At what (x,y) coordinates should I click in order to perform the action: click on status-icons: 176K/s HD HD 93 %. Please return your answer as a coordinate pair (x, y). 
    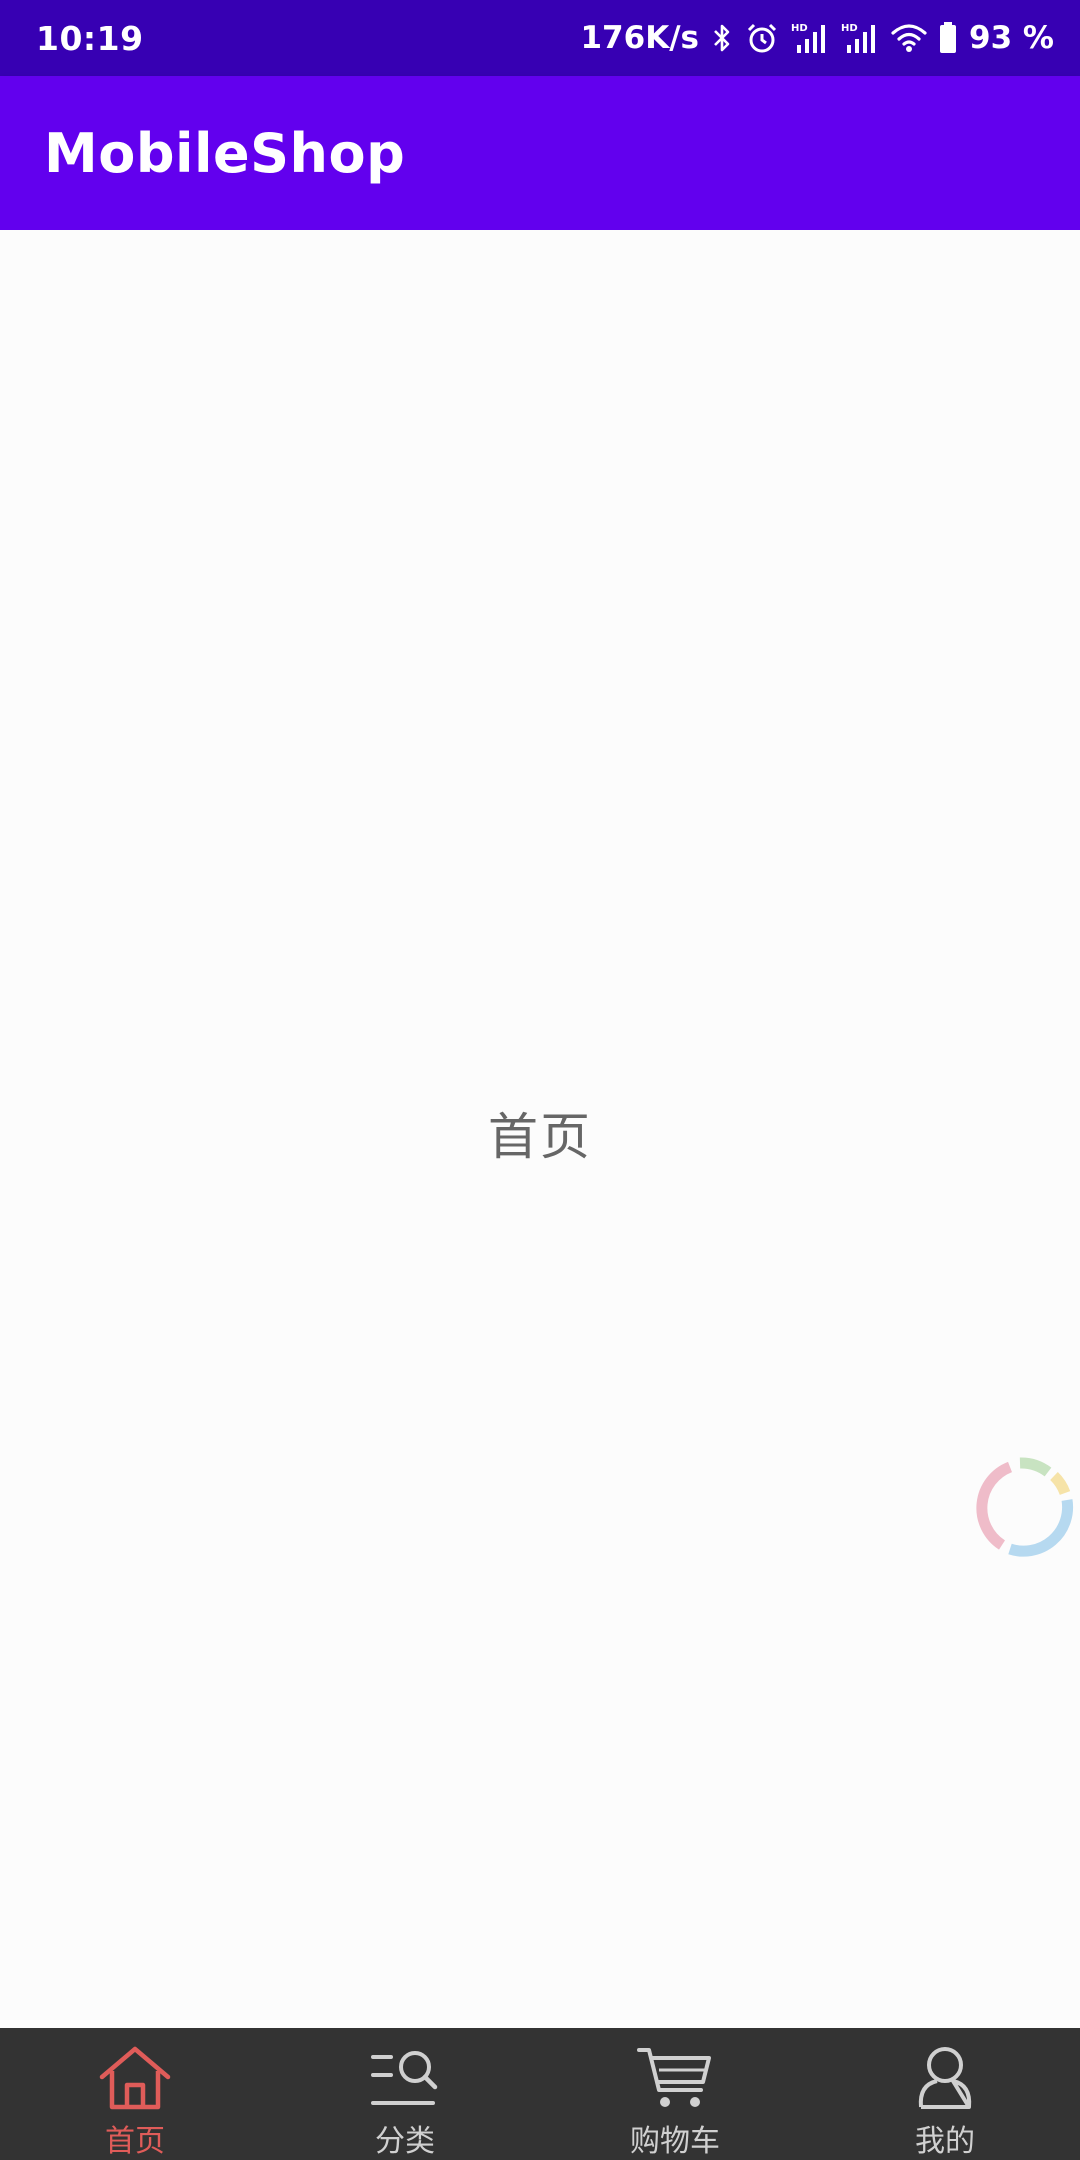
    Looking at the image, I should click on (817, 38).